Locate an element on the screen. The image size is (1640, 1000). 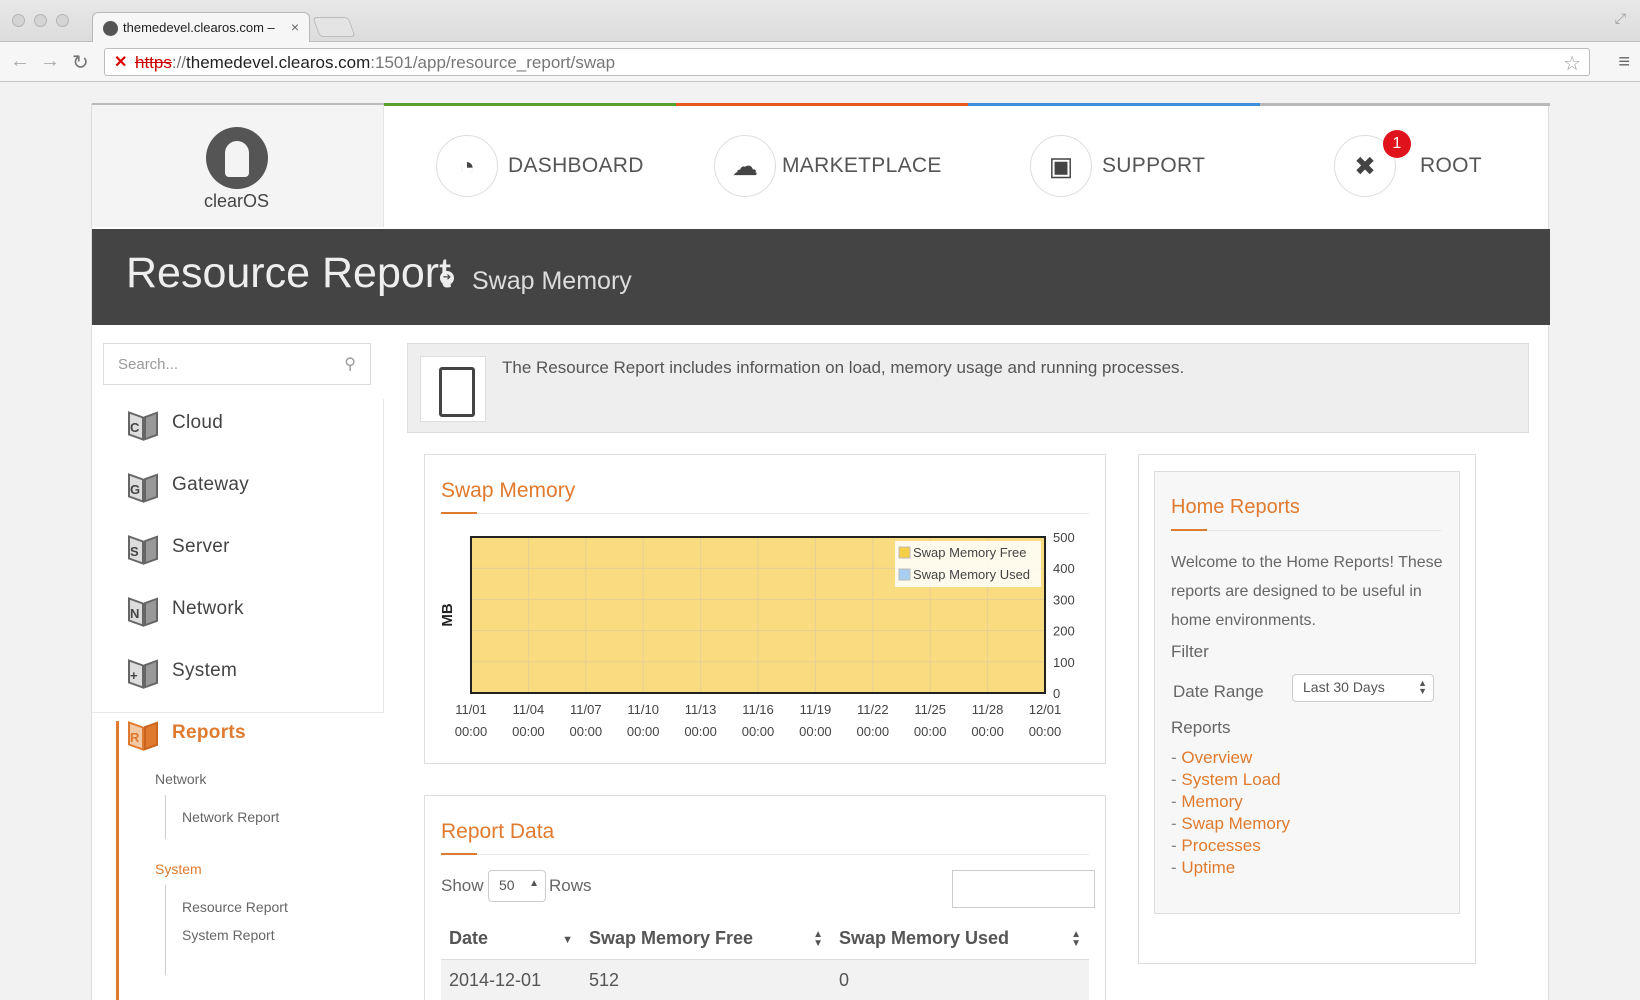
y-tick-label: 400 is located at coordinates (1064, 568).